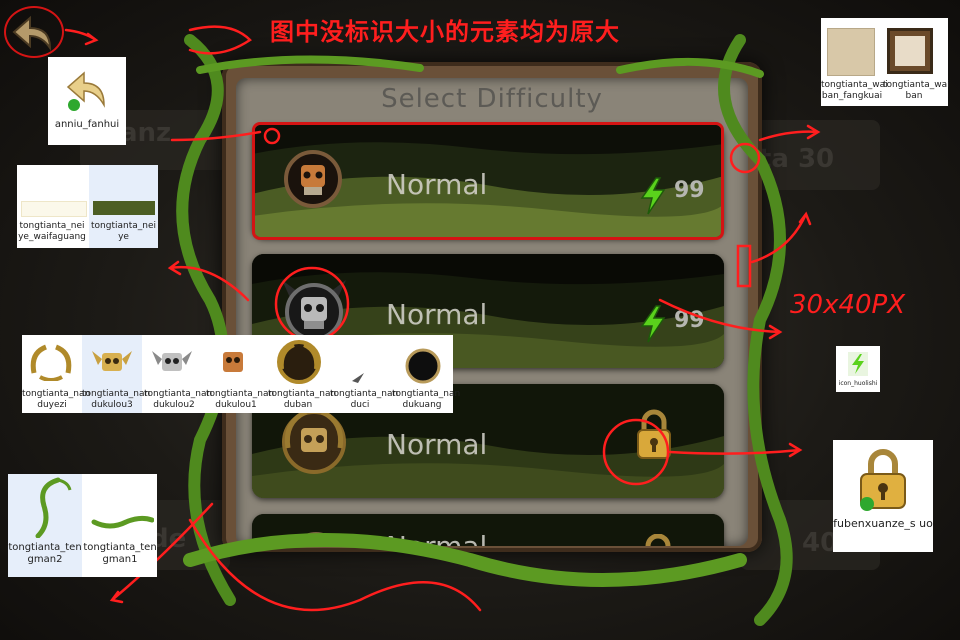 This screenshot has height=640, width=960. I want to click on thorn-icon, so click(358, 378).